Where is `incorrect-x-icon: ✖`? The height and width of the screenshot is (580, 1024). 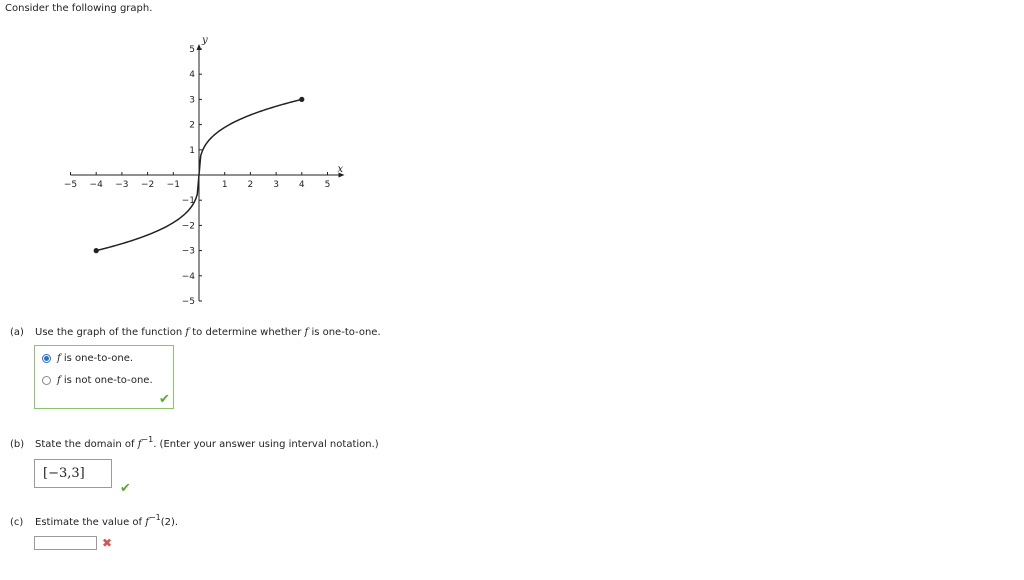 incorrect-x-icon: ✖ is located at coordinates (107, 543).